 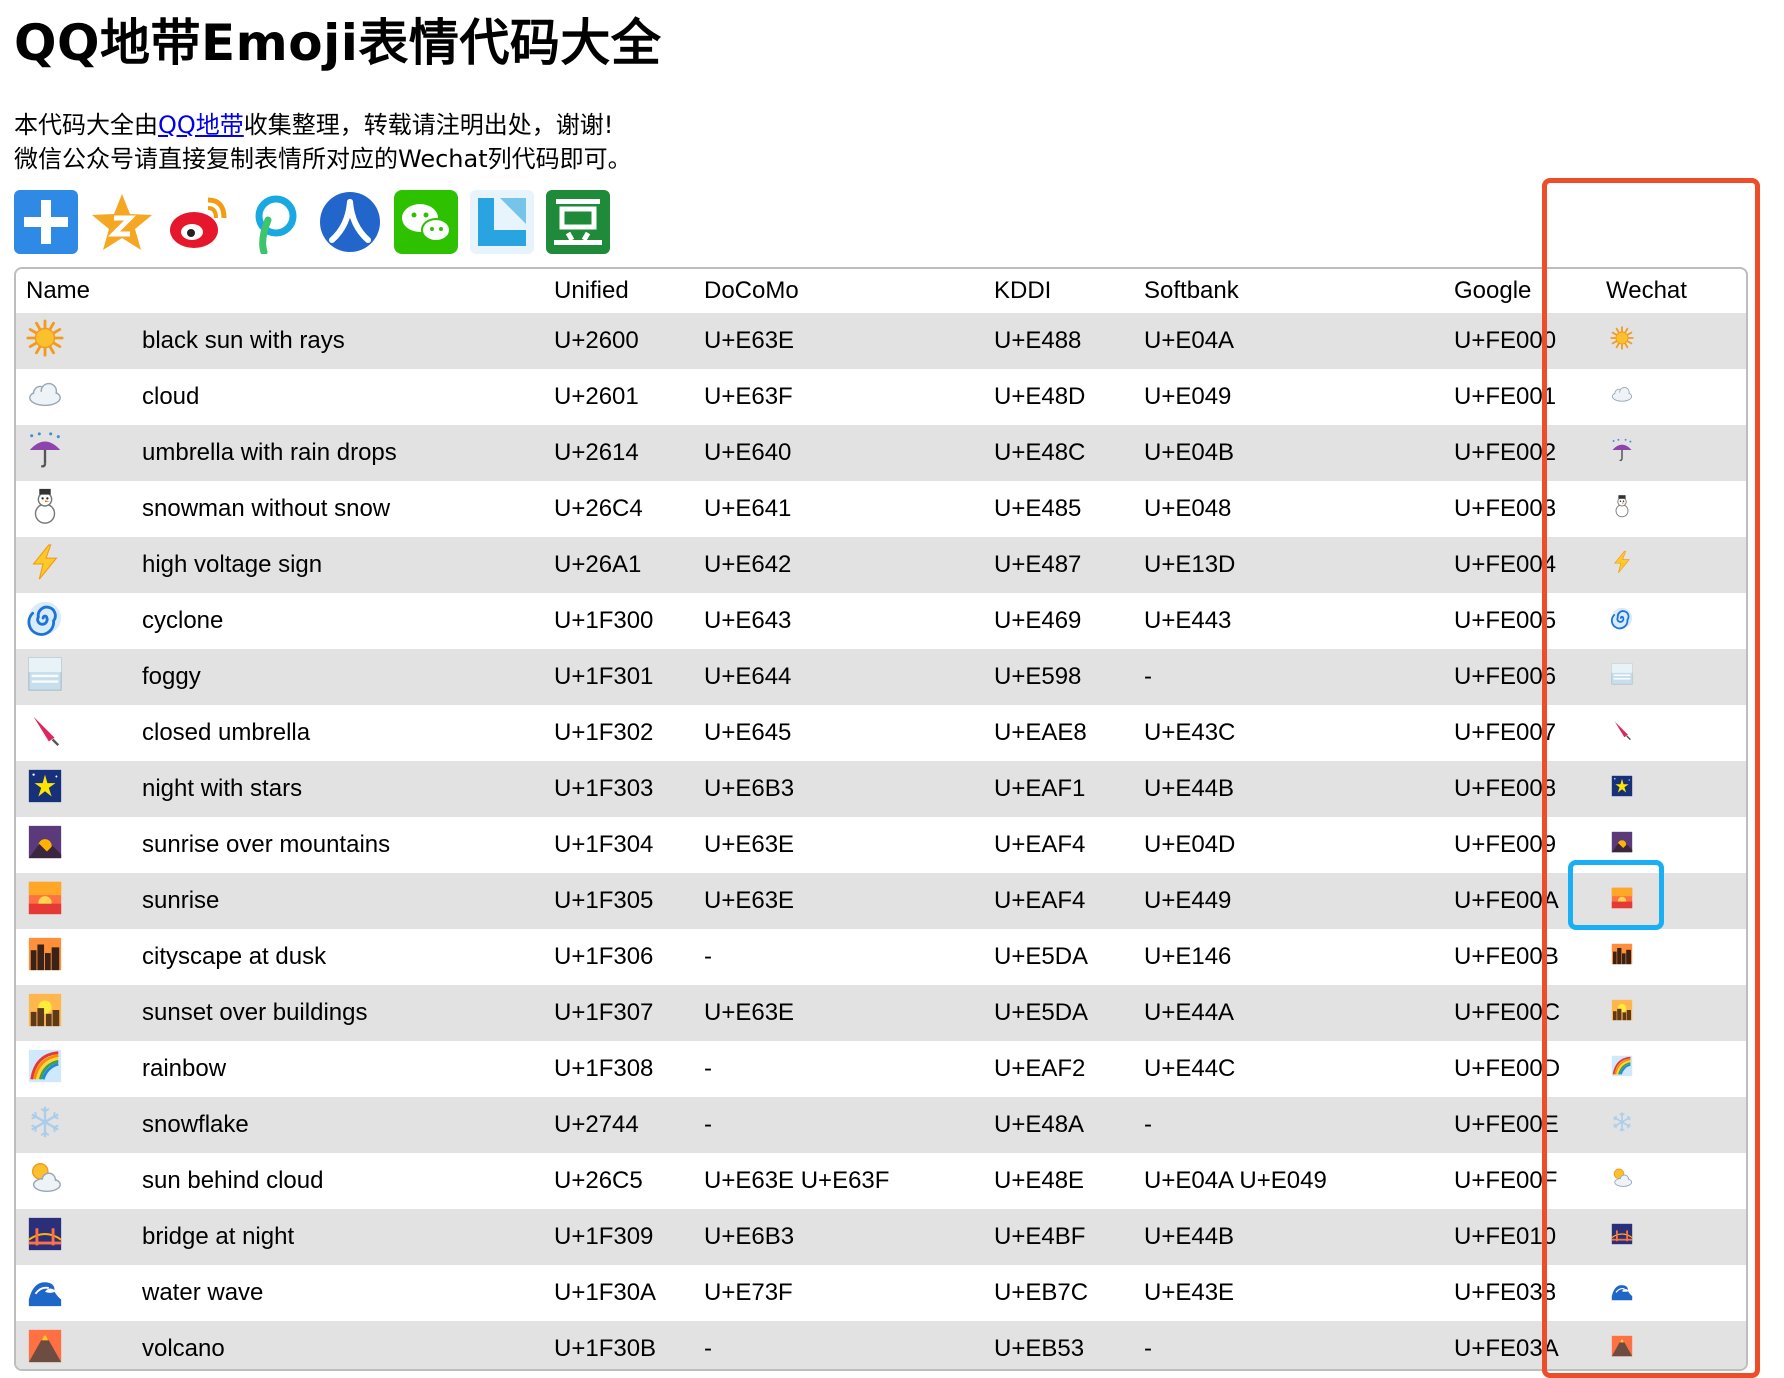 I want to click on tencent-weibo-share-icon, so click(x=274, y=222).